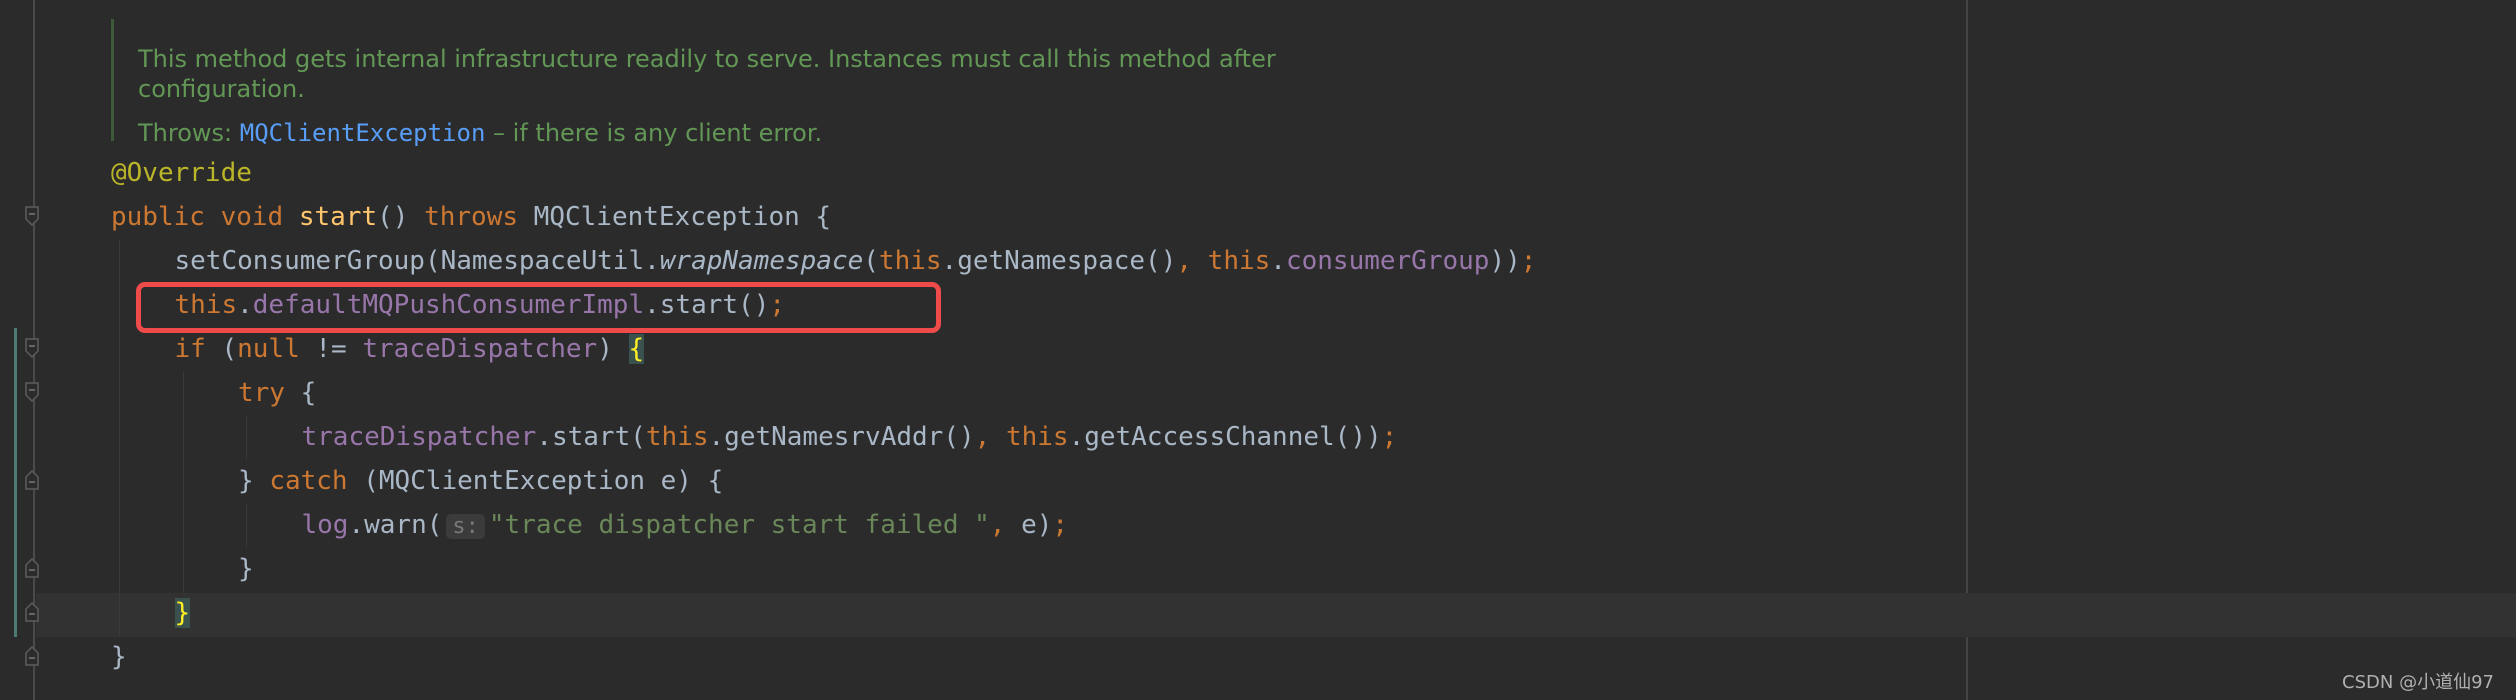  What do you see at coordinates (417, 261) in the screenshot?
I see `code-token: setConsumerGroup(NamespaceUtil.` at bounding box center [417, 261].